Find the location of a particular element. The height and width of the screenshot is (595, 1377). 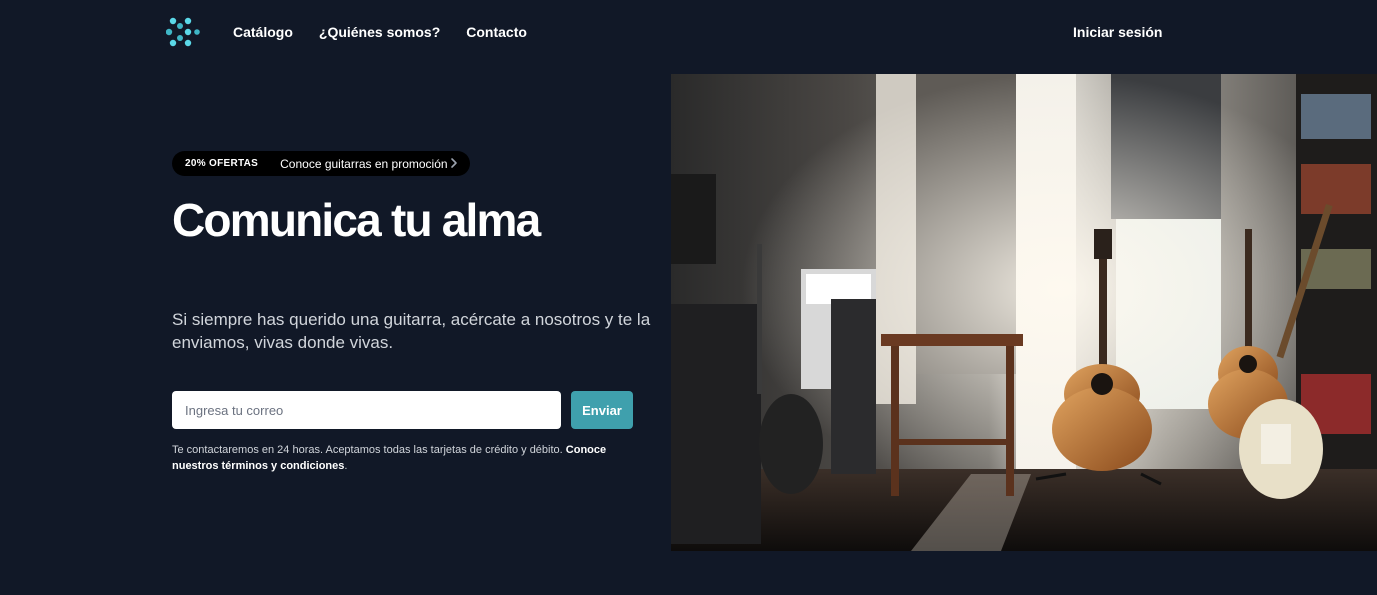

promo-text: Conoce guitarras en promoción is located at coordinates (364, 163).